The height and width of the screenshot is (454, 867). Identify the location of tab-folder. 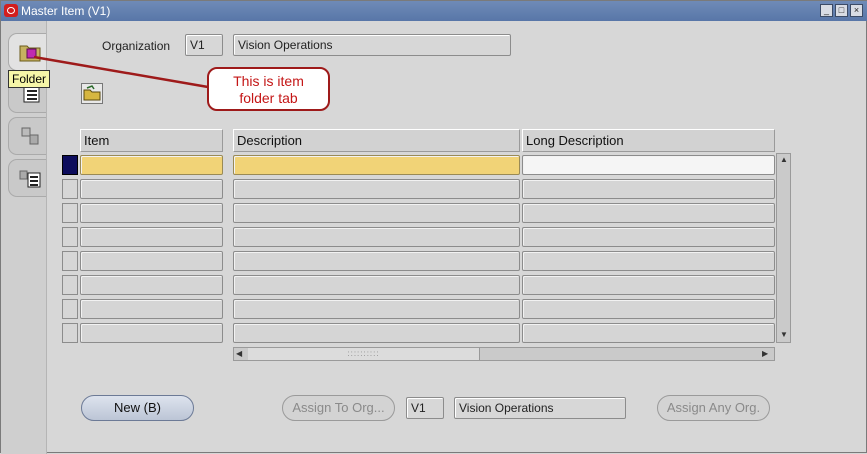
(27, 52).